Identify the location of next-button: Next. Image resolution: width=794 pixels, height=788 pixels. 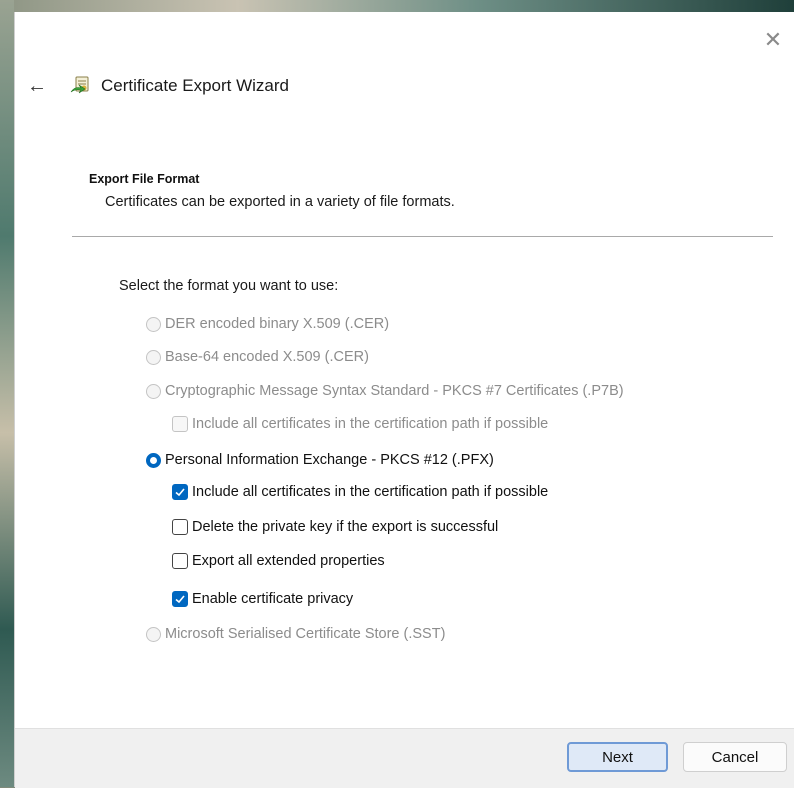
(617, 757).